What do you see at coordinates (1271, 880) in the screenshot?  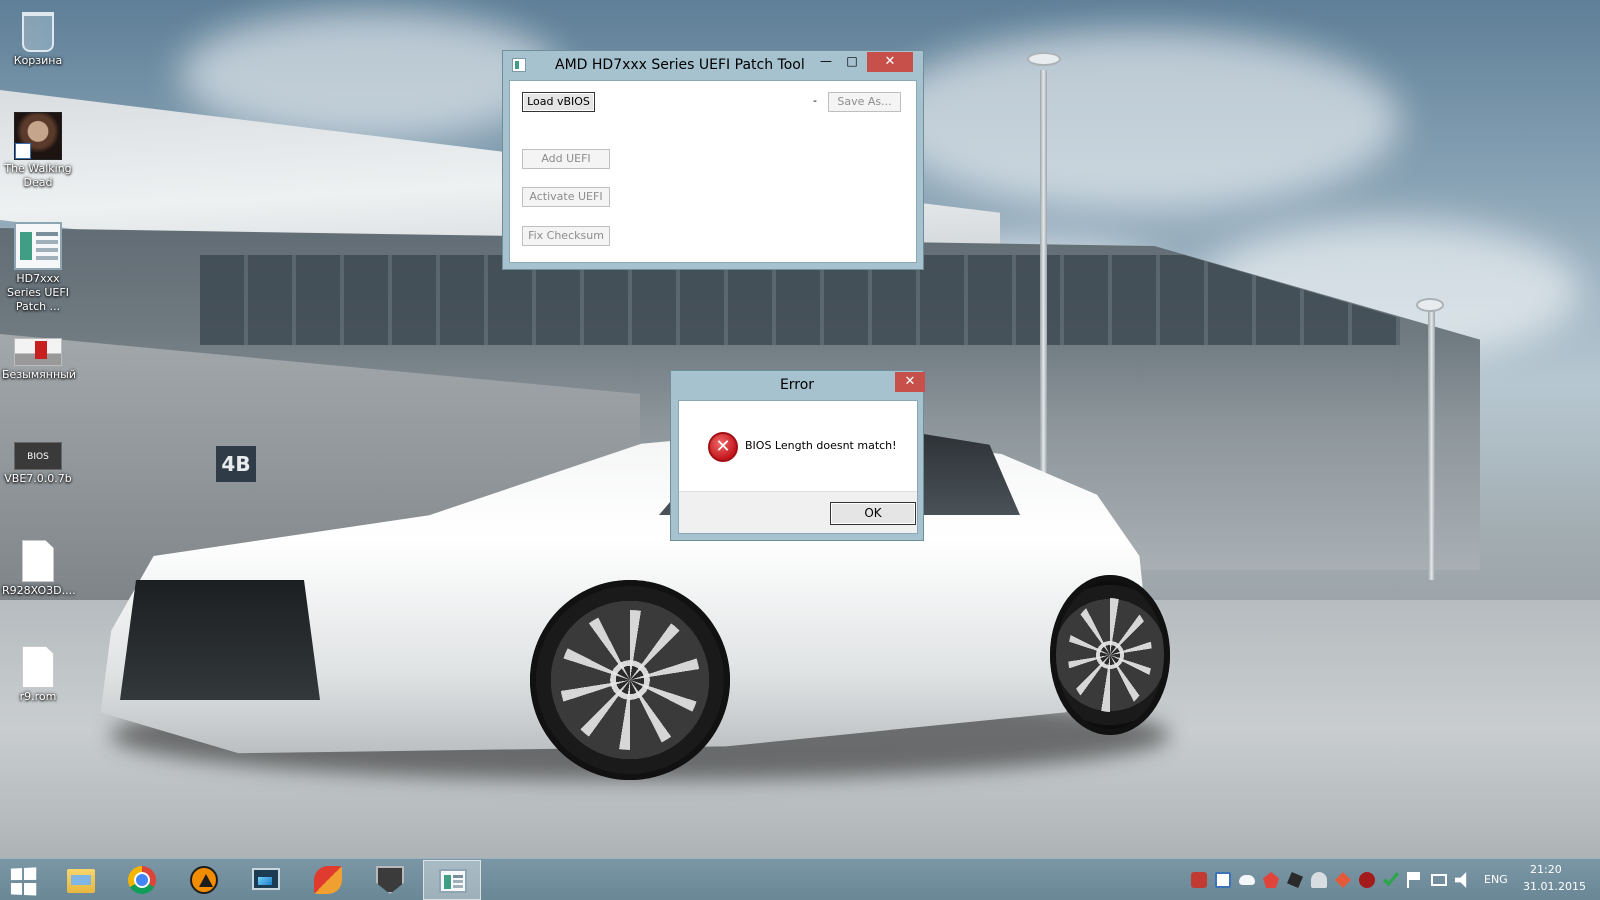 I see `tray-security-icon` at bounding box center [1271, 880].